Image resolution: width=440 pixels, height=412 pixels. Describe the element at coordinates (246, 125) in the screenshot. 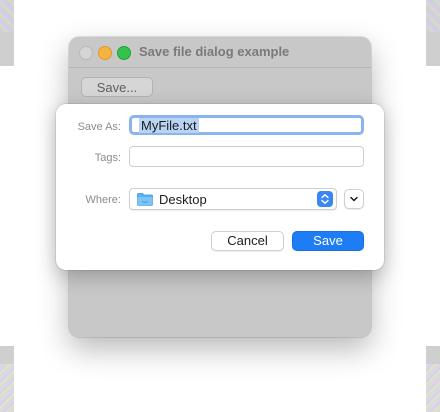

I see `save-as-input: MyFile.txt` at that location.